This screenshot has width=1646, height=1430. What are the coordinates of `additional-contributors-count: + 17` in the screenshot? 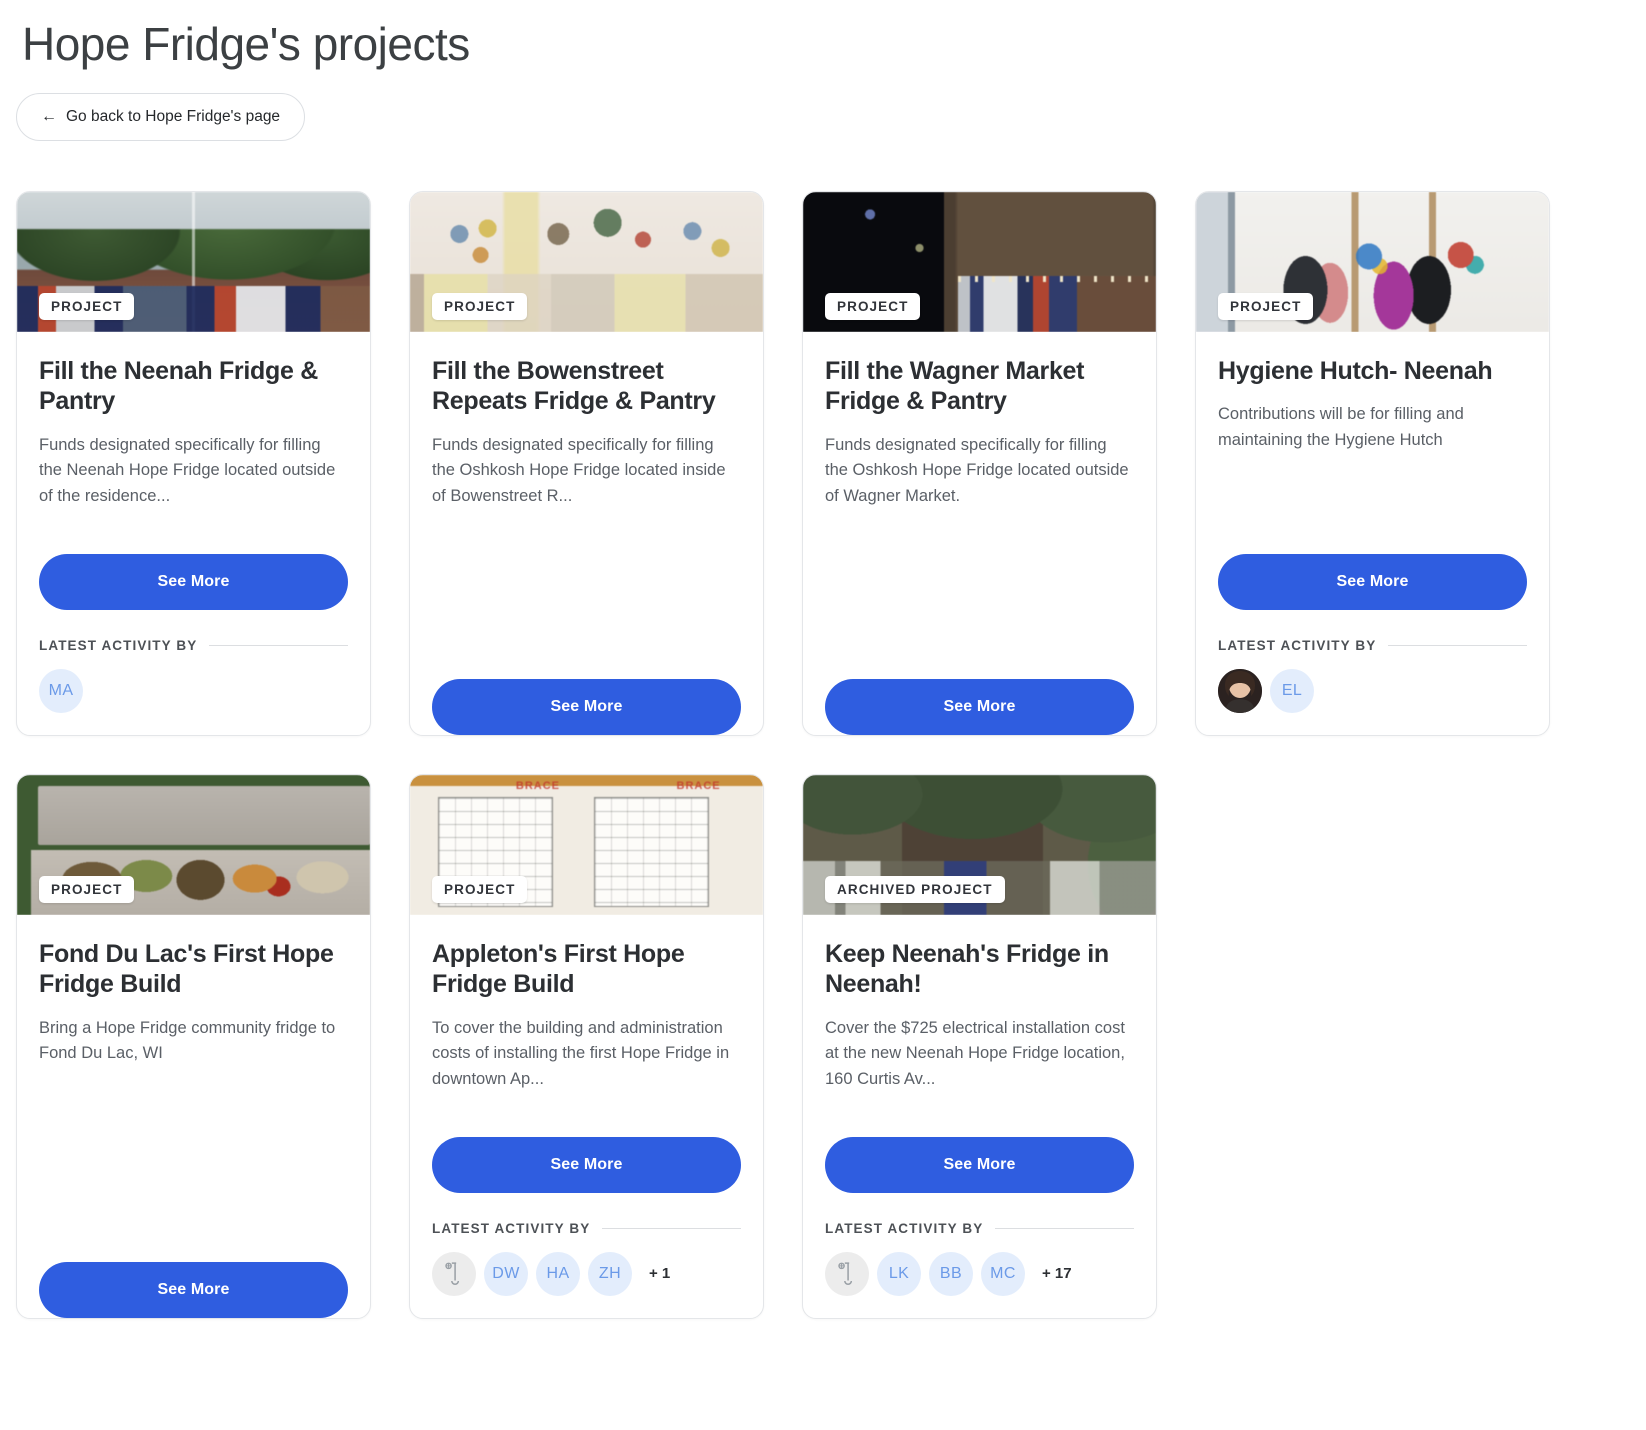 It's located at (1057, 1273).